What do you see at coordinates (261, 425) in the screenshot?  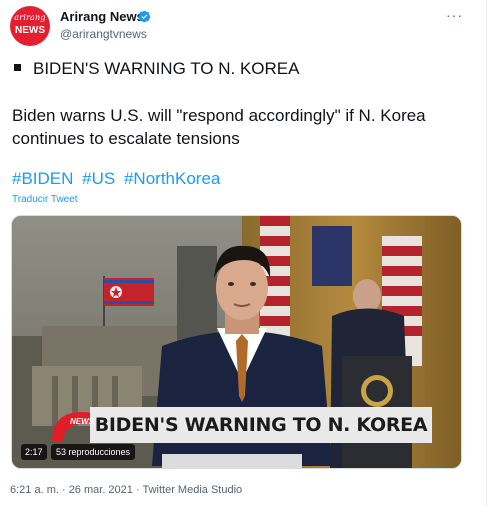 I see `video-lower-third: BIDEN'S WARNING TO N. KOREA` at bounding box center [261, 425].